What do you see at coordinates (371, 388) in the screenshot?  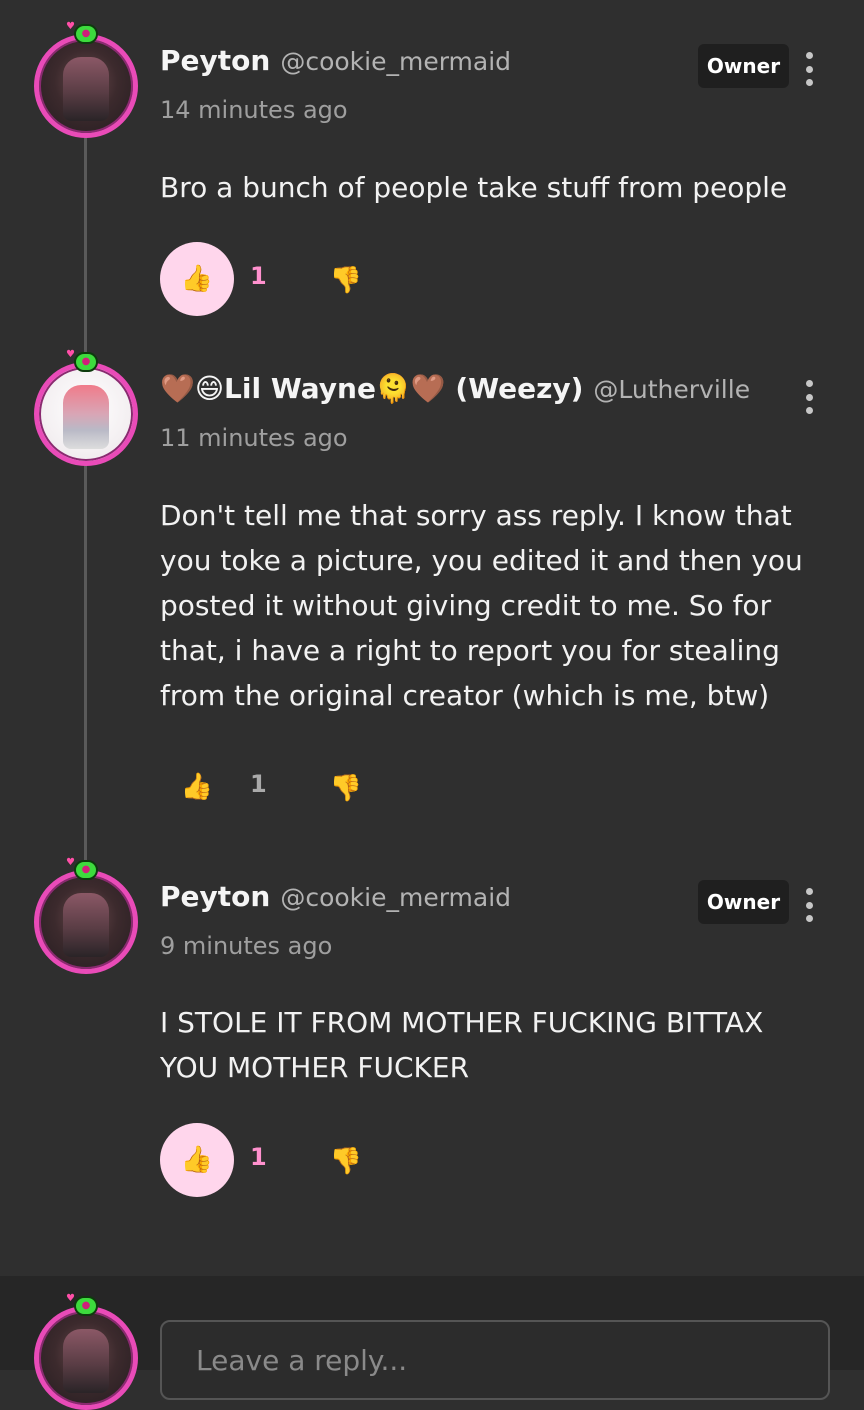 I see `author-name: 🤎😄Lil Wayne🫠🤎 (Weezy)` at bounding box center [371, 388].